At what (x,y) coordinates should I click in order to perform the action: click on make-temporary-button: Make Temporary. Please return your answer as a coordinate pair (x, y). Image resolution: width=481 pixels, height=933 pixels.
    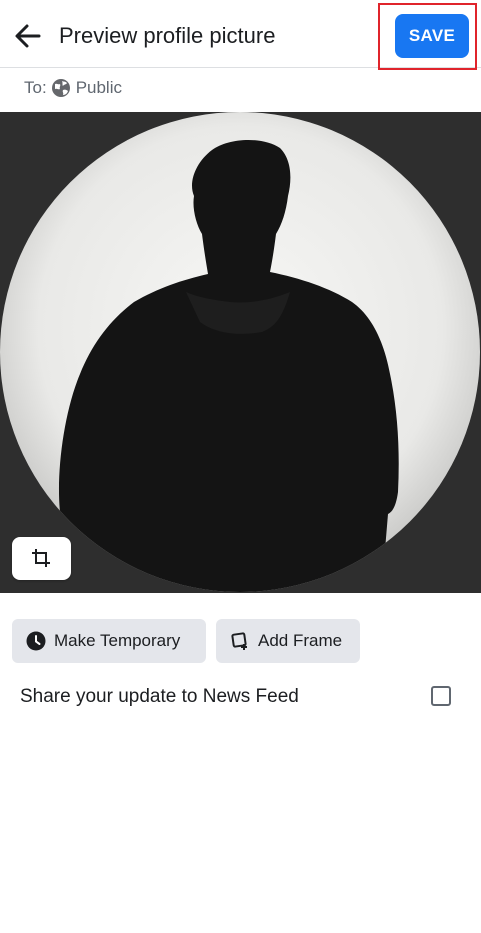
    Looking at the image, I should click on (109, 641).